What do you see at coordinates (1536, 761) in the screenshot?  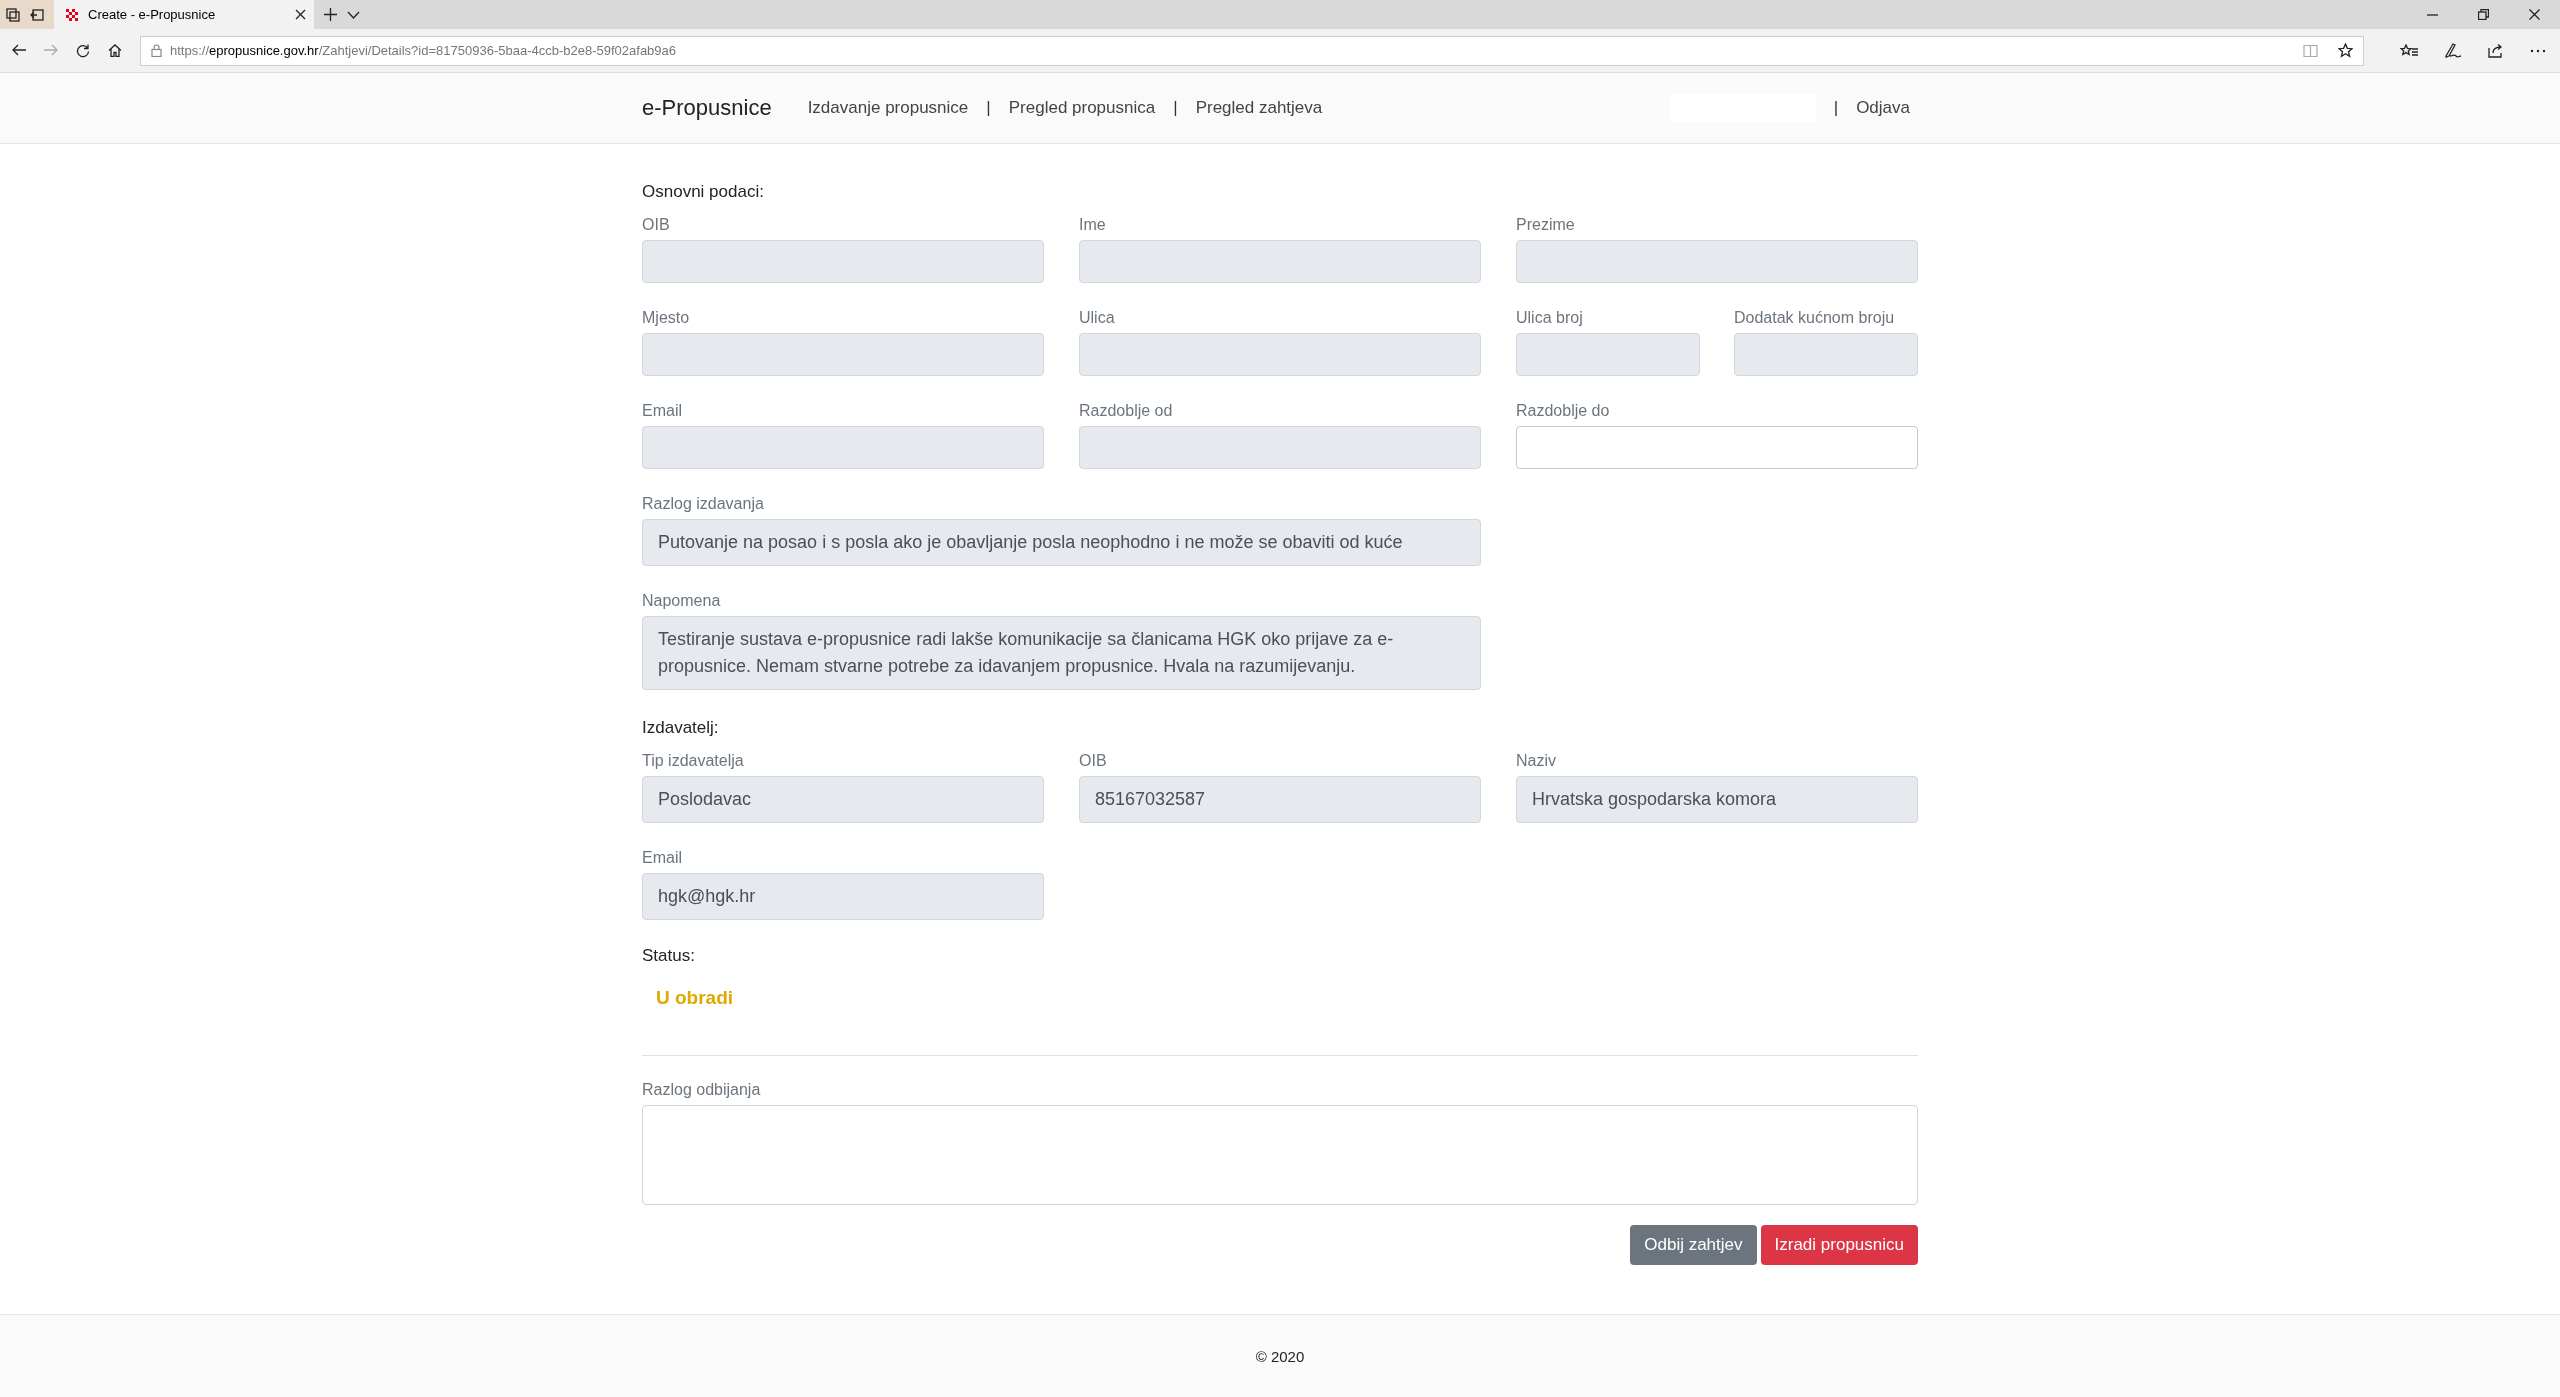 I see `field-label: Naziv` at bounding box center [1536, 761].